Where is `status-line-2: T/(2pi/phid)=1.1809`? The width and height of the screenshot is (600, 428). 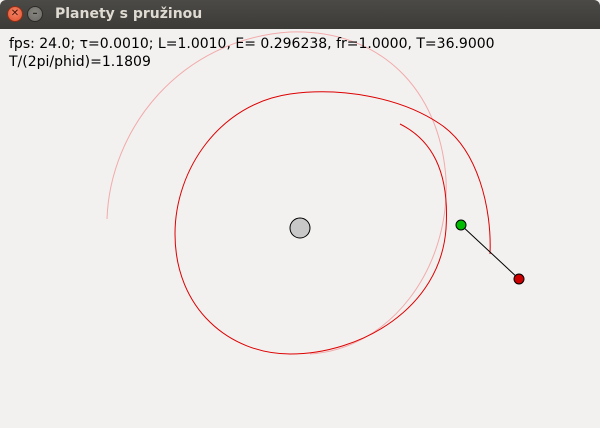
status-line-2: T/(2pi/phid)=1.1809 is located at coordinates (80, 62).